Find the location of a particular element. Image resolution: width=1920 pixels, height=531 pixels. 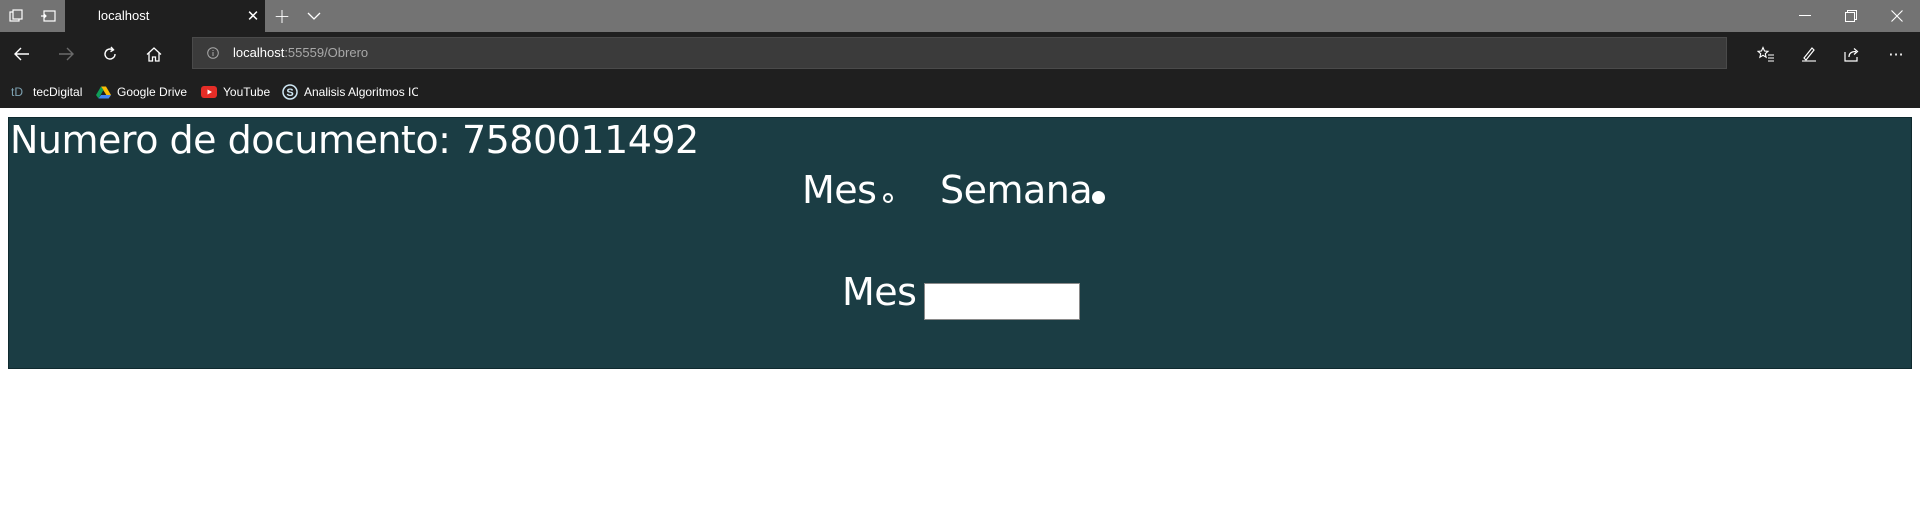

document-number-heading: Numero de documento: 7580011492 is located at coordinates (354, 140).